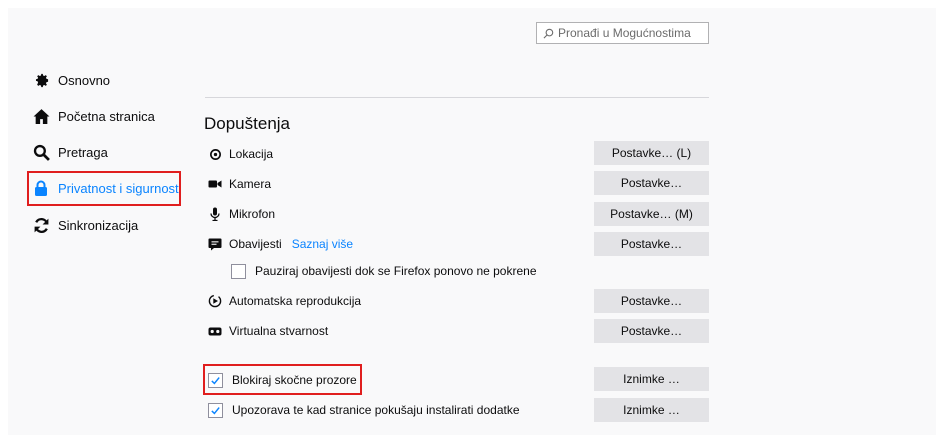 The height and width of the screenshot is (443, 944). Describe the element at coordinates (255, 244) in the screenshot. I see `permission-label: Obavijesti` at that location.